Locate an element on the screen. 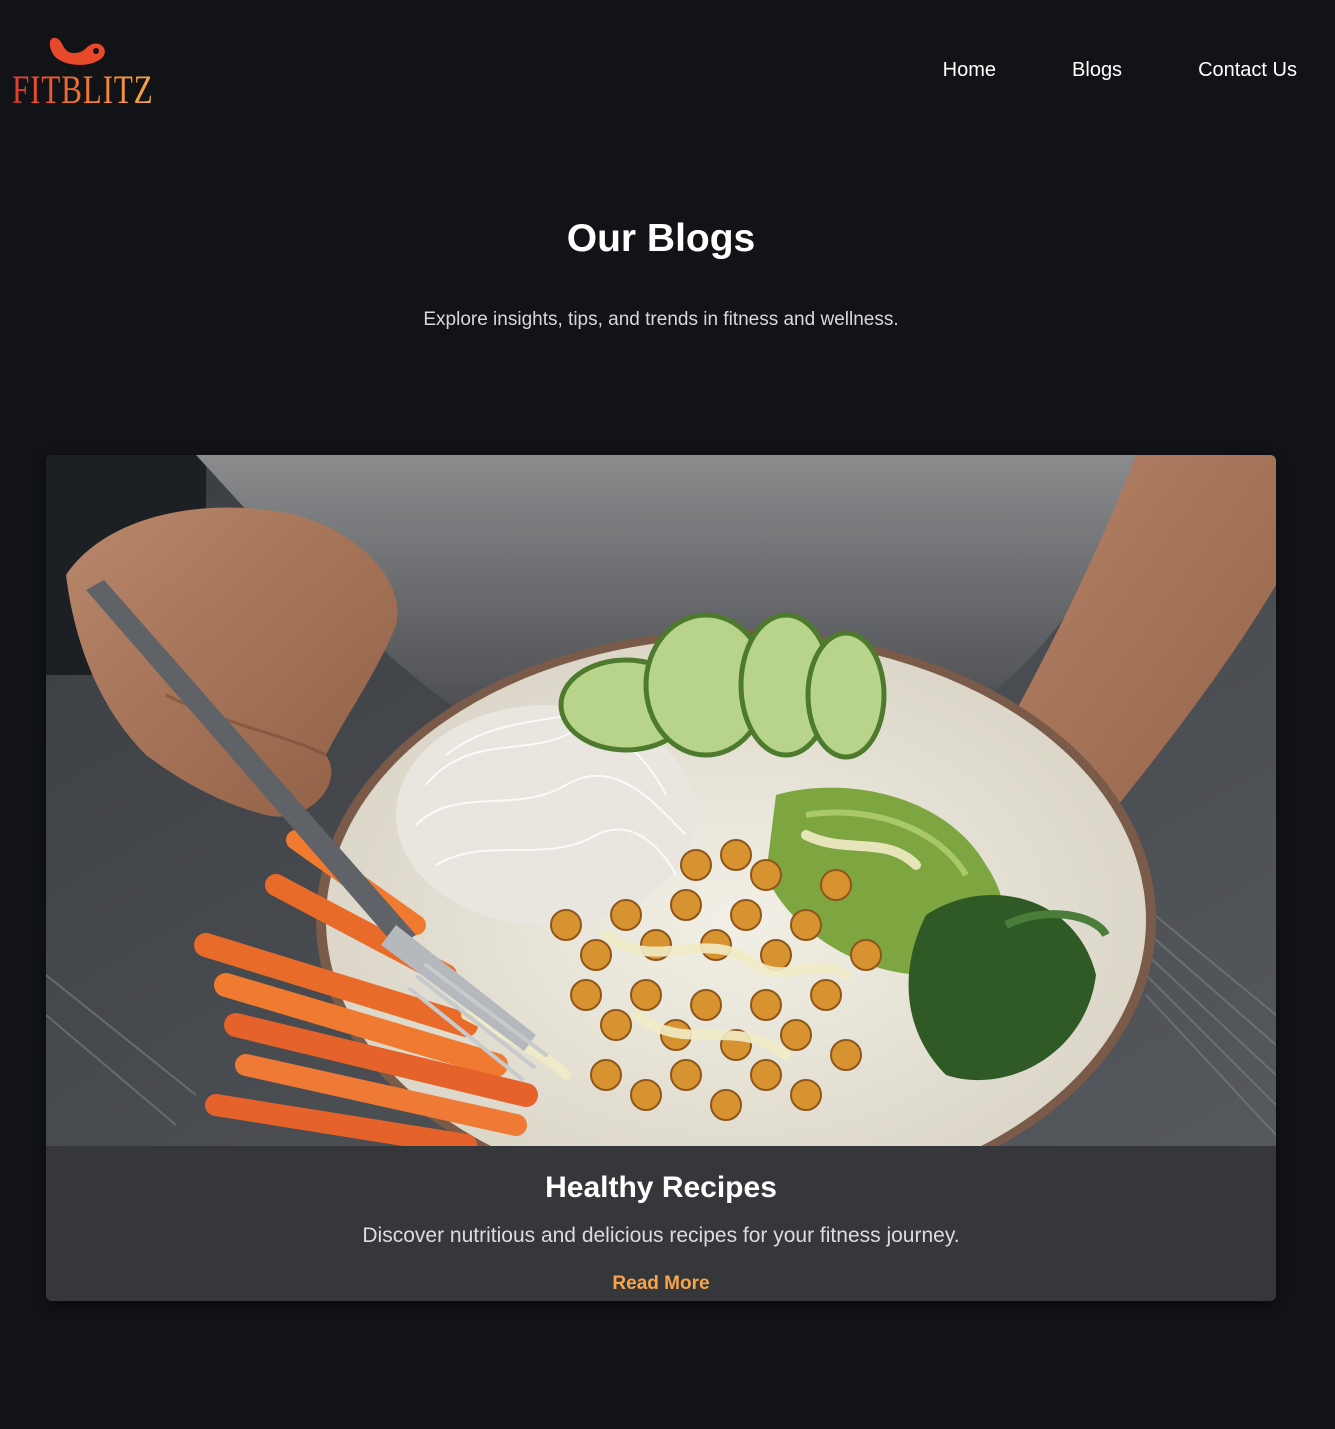  nav-link-contact-us: Contact Us is located at coordinates (1247, 70).